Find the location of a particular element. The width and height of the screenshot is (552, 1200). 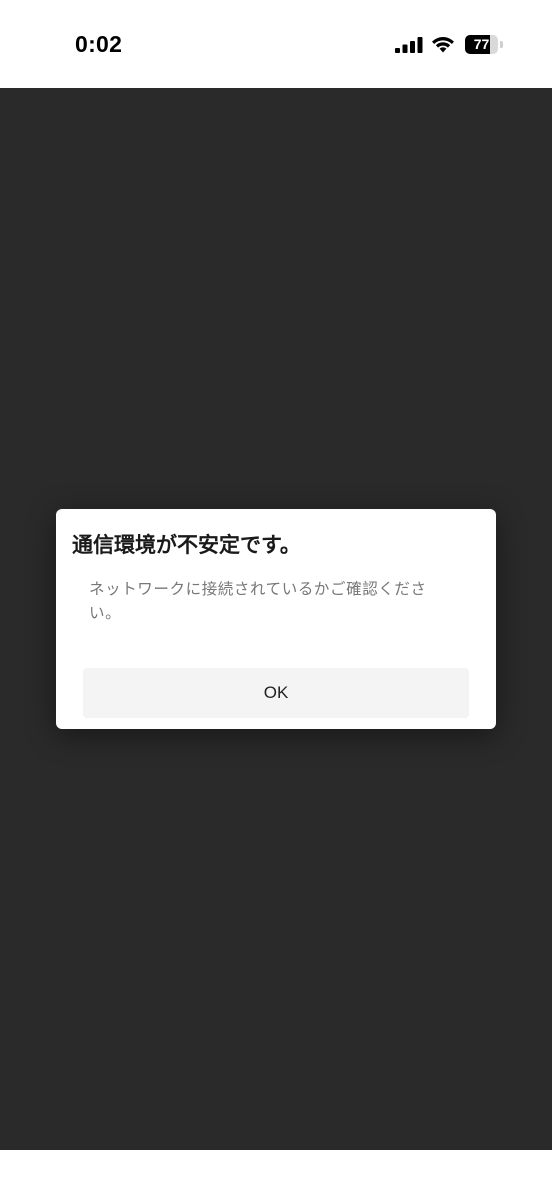

status-time: 0:02 is located at coordinates (99, 44).